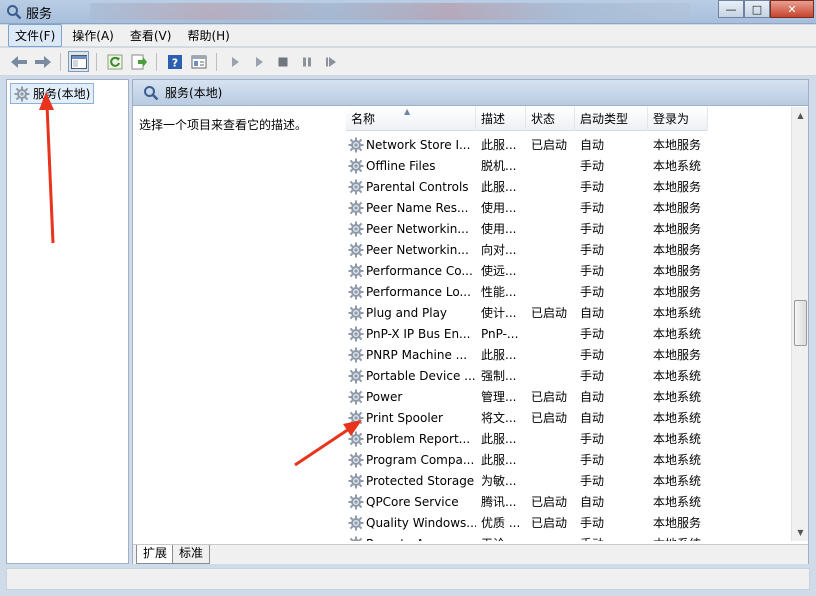 The height and width of the screenshot is (596, 816). What do you see at coordinates (52, 93) in the screenshot?
I see `tree-item-services-local: 服务(本地)` at bounding box center [52, 93].